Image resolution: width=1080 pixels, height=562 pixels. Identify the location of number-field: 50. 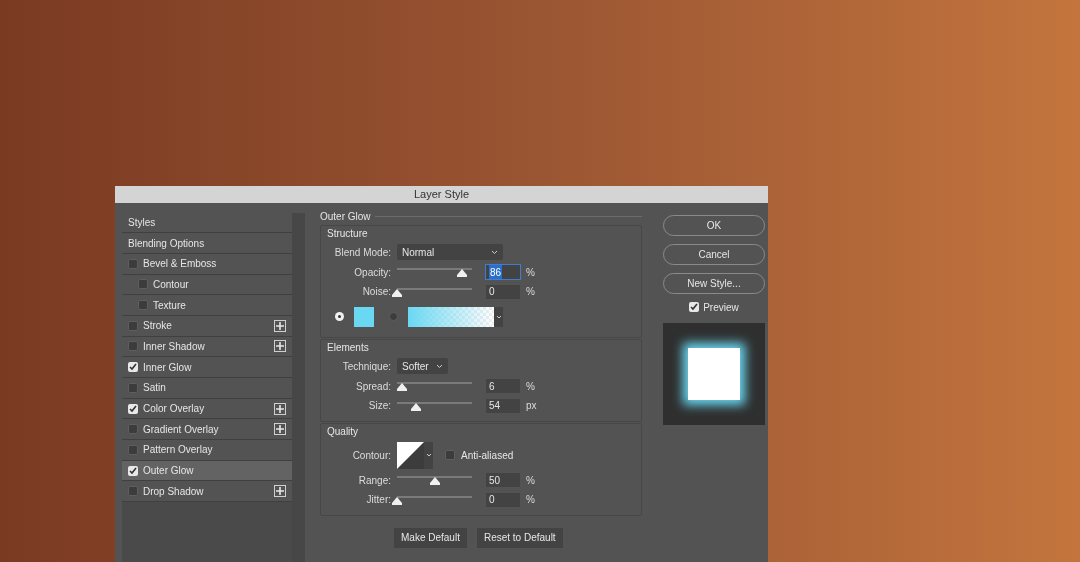
(503, 480).